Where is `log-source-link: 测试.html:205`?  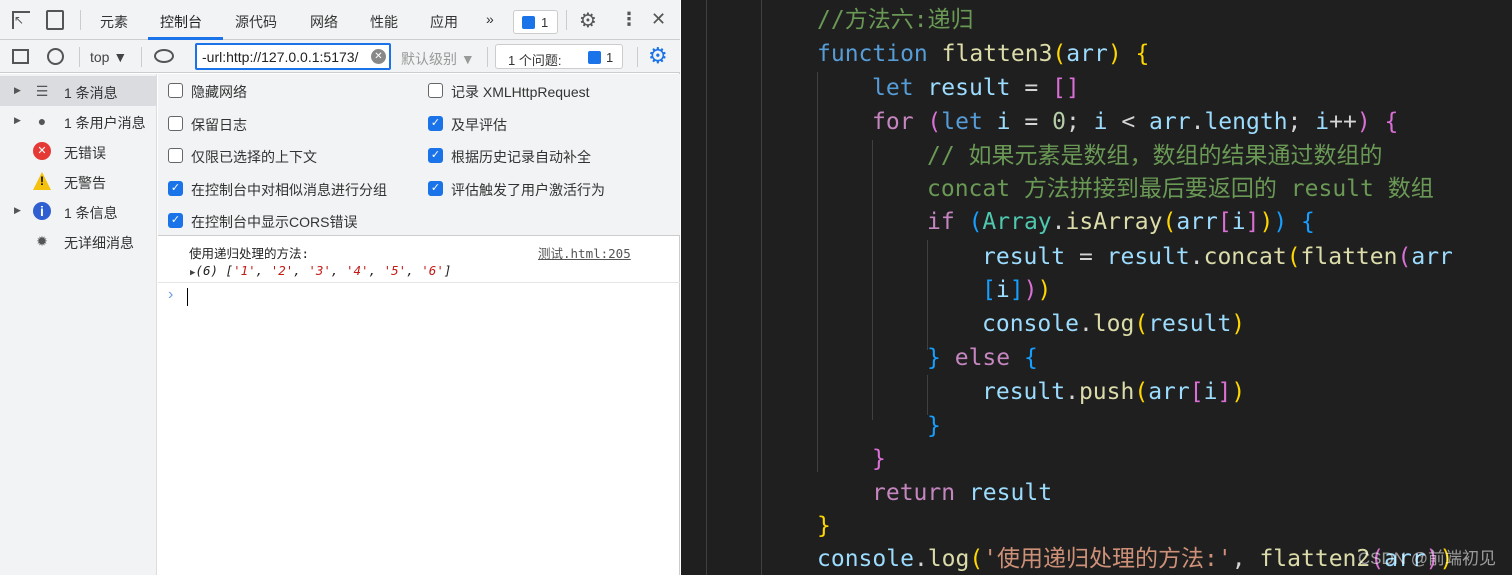 log-source-link: 测试.html:205 is located at coordinates (584, 252).